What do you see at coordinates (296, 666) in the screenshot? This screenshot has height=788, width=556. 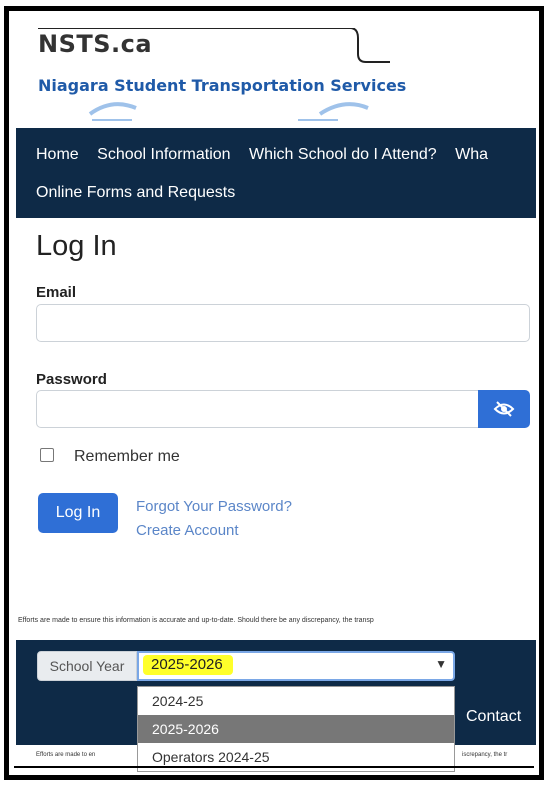 I see `school-year-select: 2025-2026 ▼` at bounding box center [296, 666].